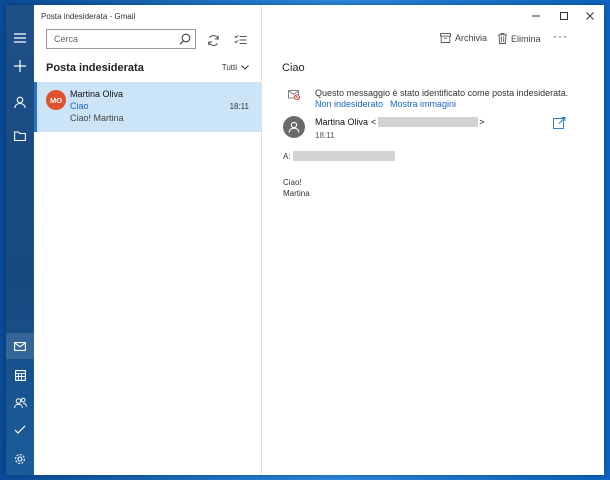 The image size is (610, 480). I want to click on folder-title: Posta indesiderata, so click(95, 68).